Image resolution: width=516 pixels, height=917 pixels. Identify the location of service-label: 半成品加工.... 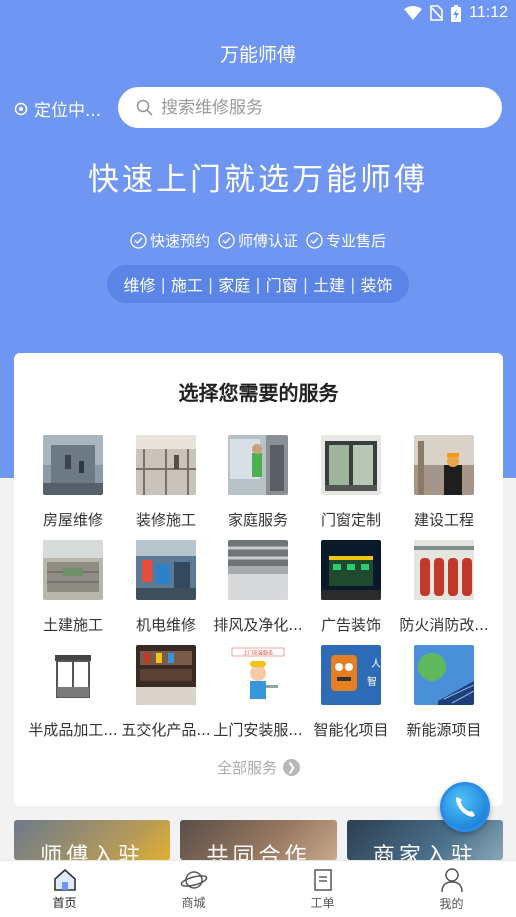
(73, 730).